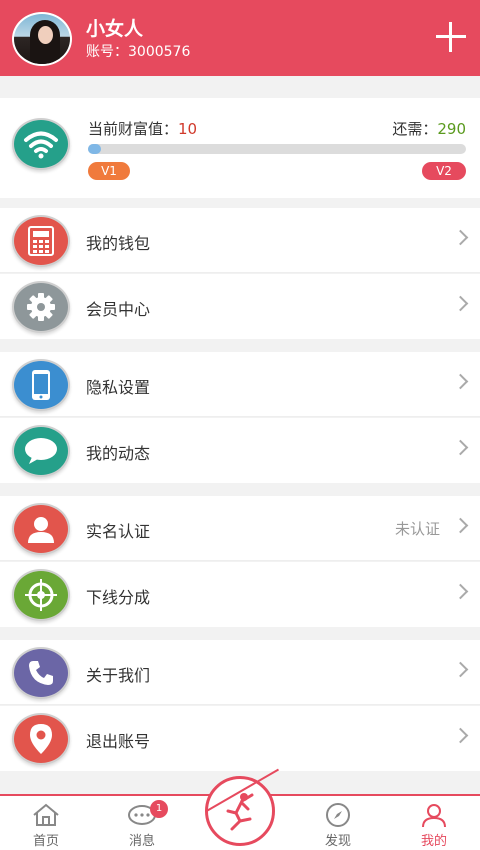 Image resolution: width=480 pixels, height=850 pixels. I want to click on level-progress-bar, so click(277, 149).